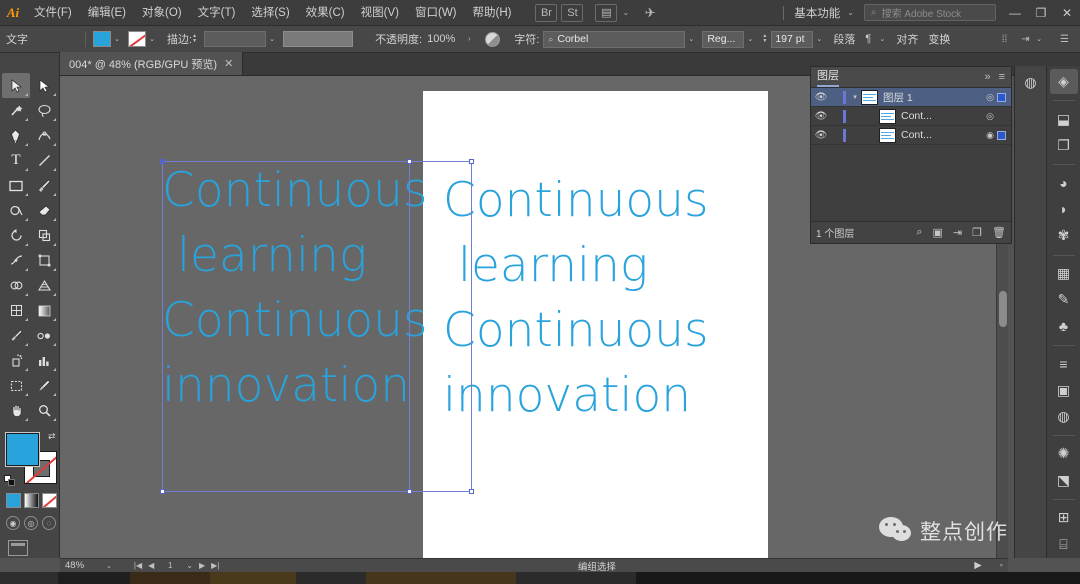  I want to click on artboard-tool, so click(16, 385).